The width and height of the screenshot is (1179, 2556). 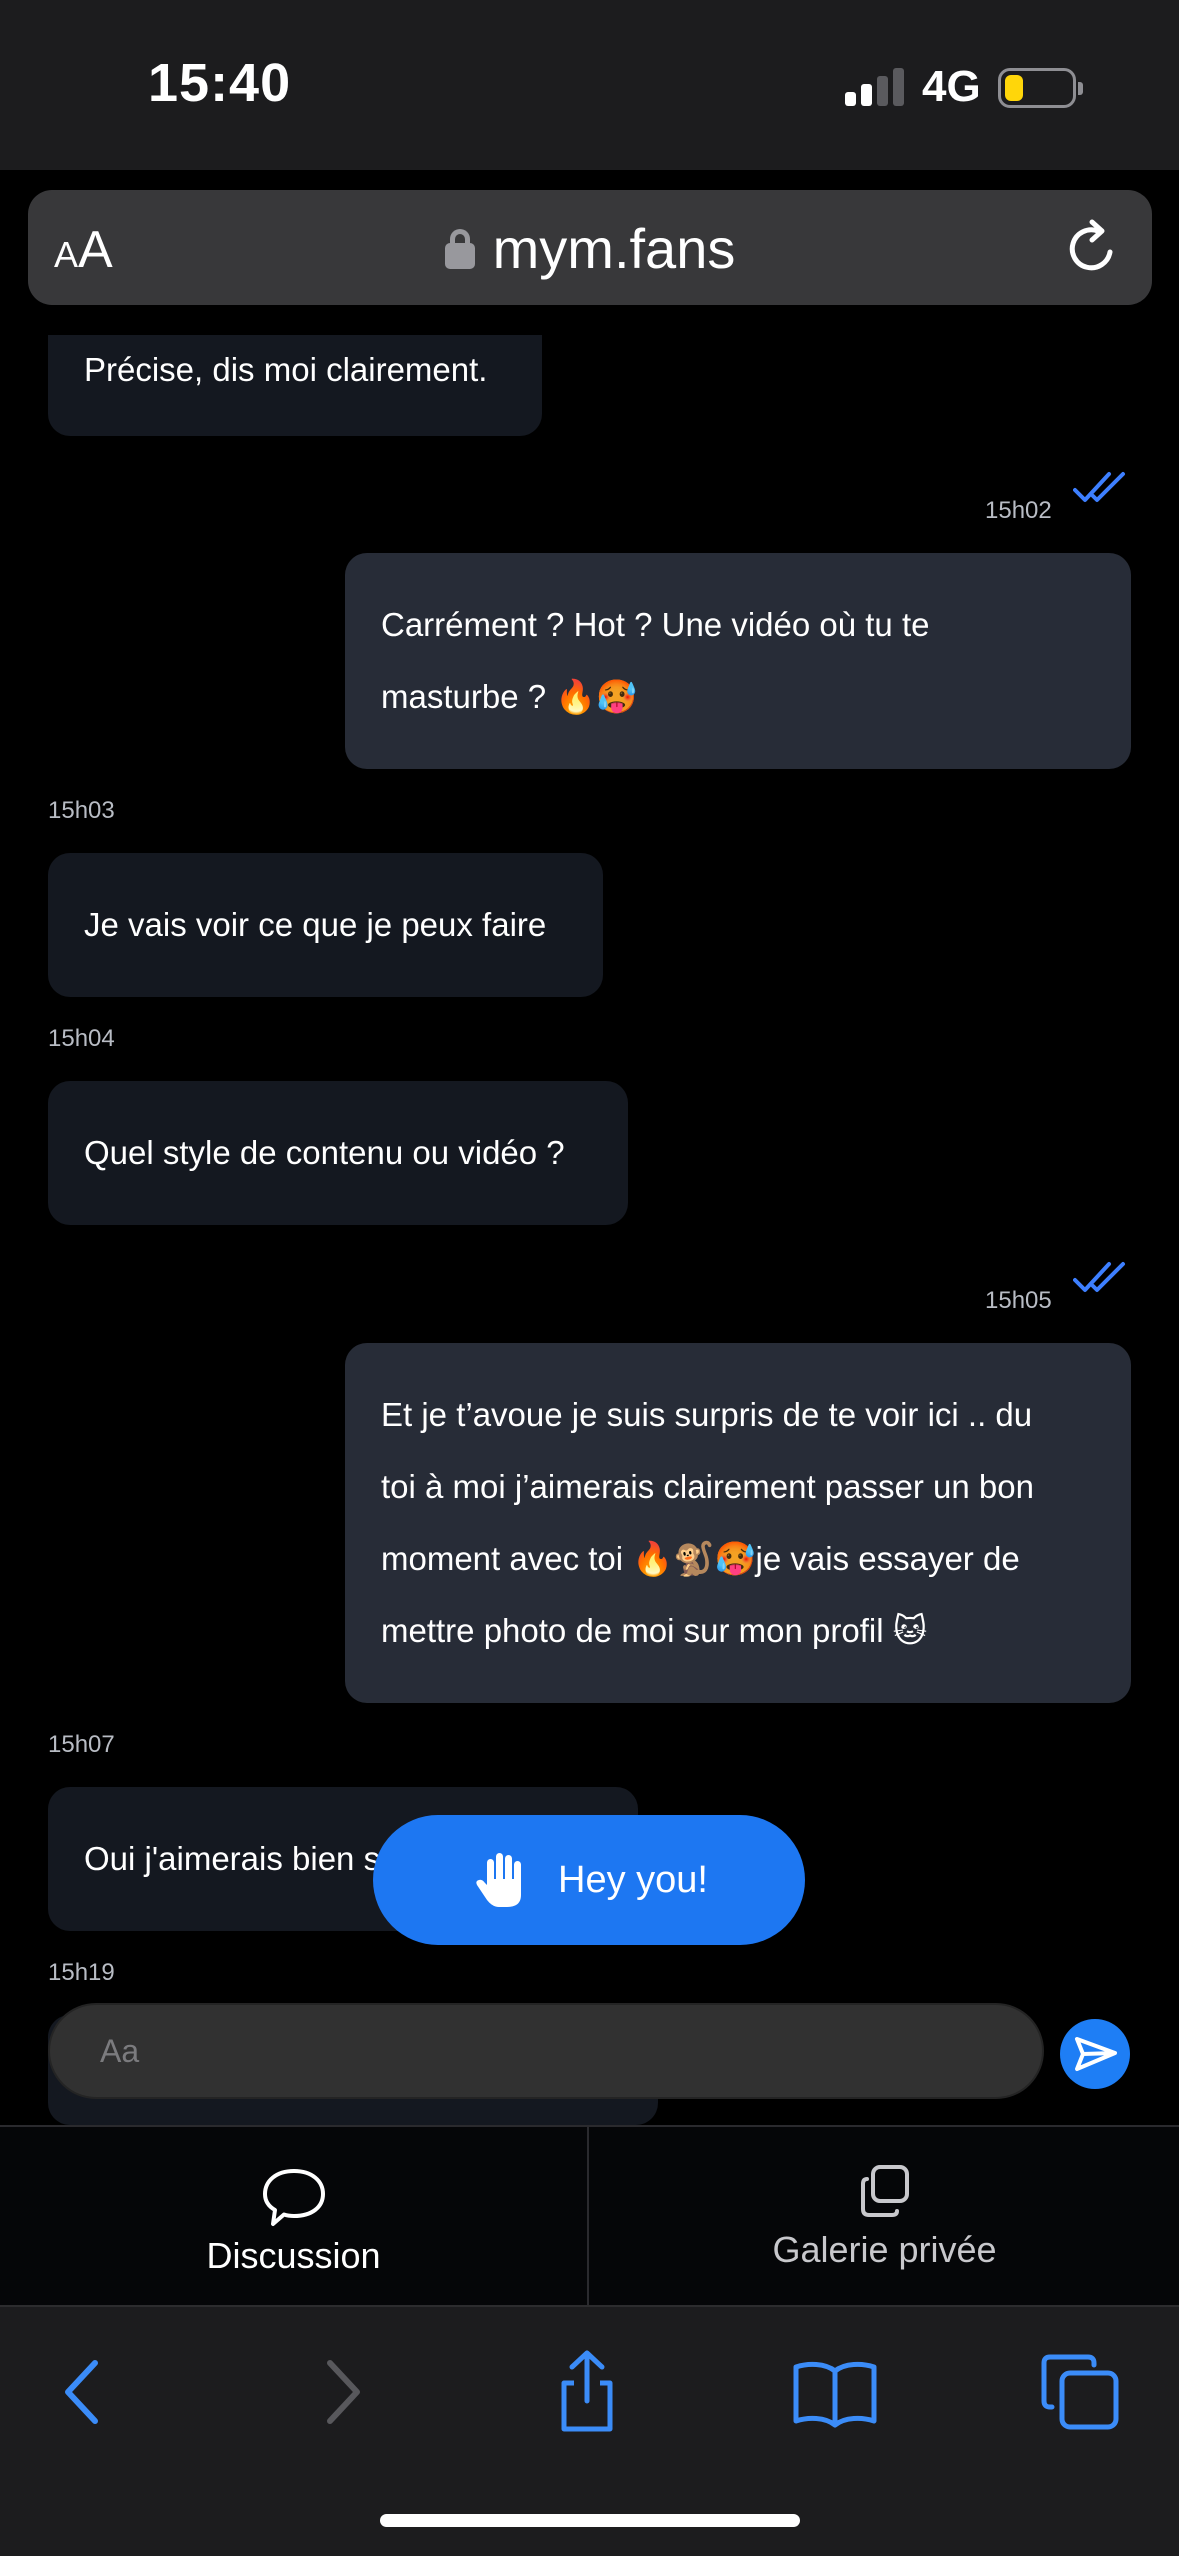 I want to click on network-type: 4G, so click(x=951, y=86).